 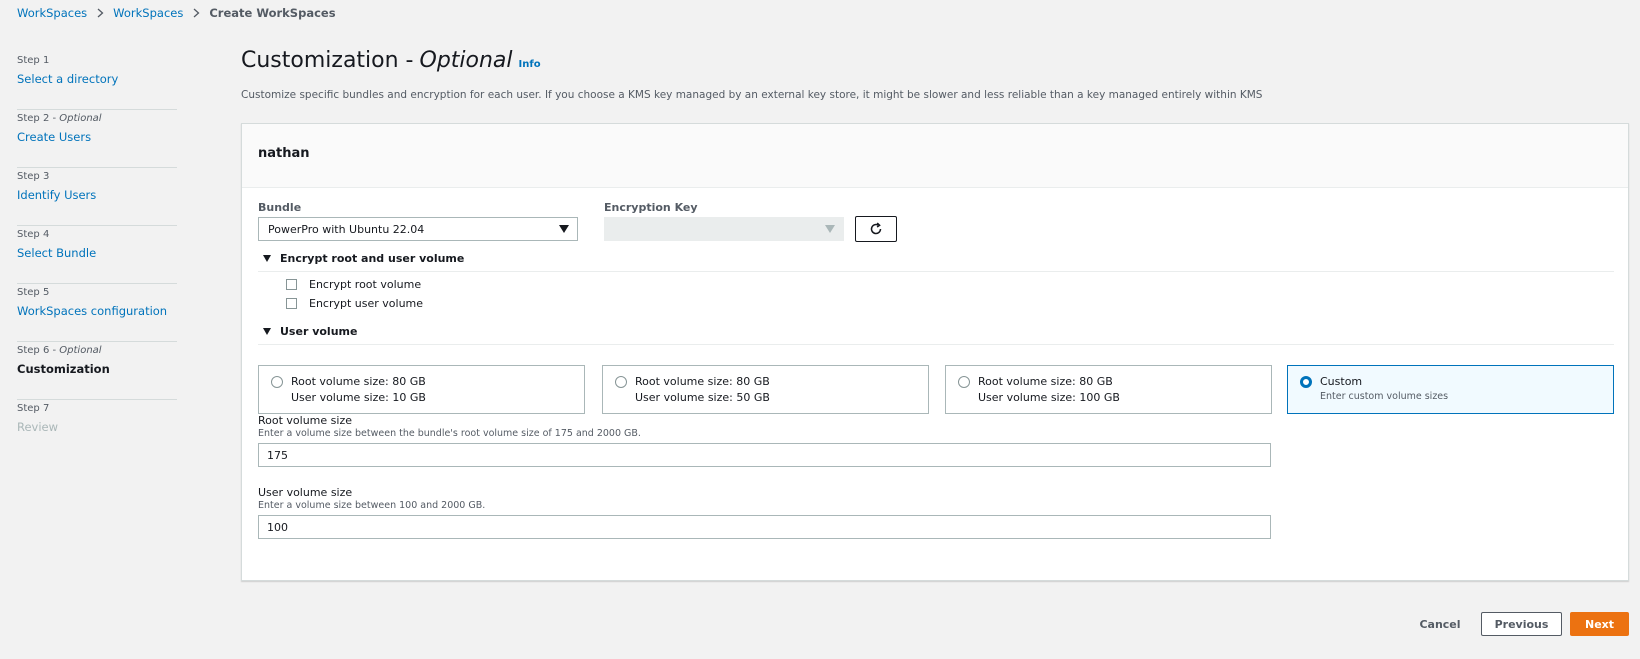 What do you see at coordinates (724, 229) in the screenshot?
I see `encryption-key-select` at bounding box center [724, 229].